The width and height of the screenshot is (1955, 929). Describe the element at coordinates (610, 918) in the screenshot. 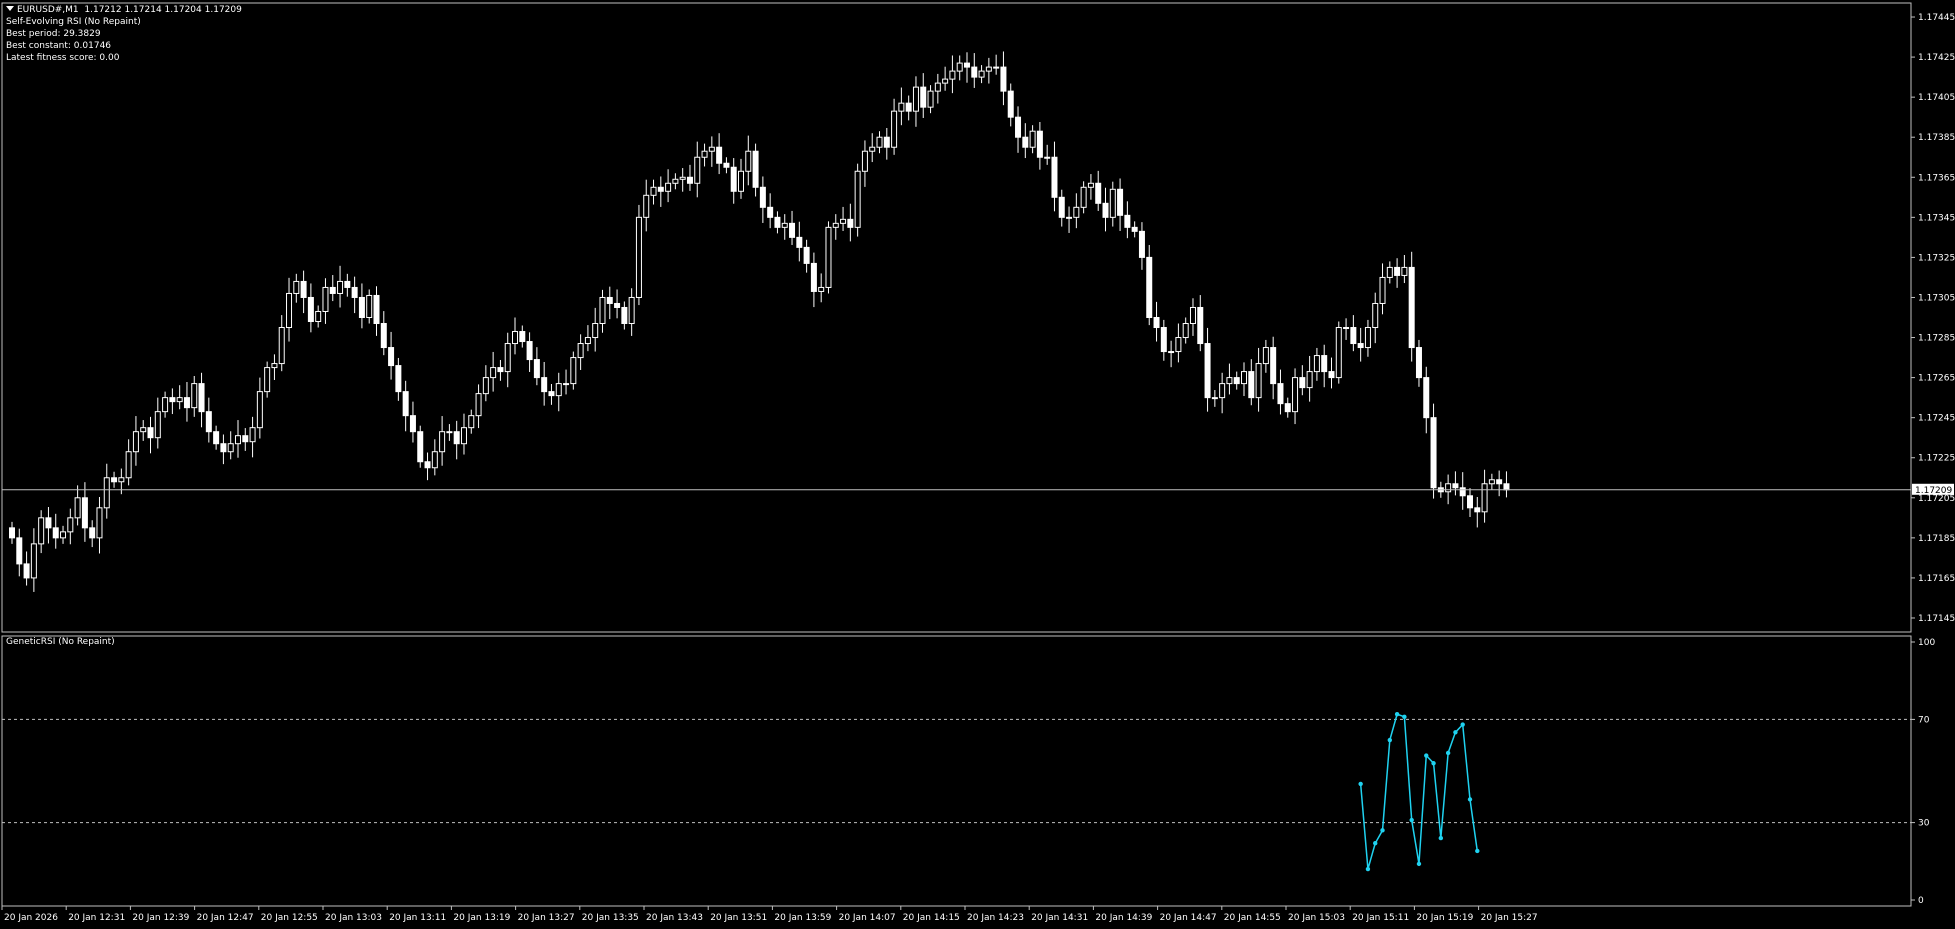

I see `time-tick-label: 20 Jan 13:35` at that location.